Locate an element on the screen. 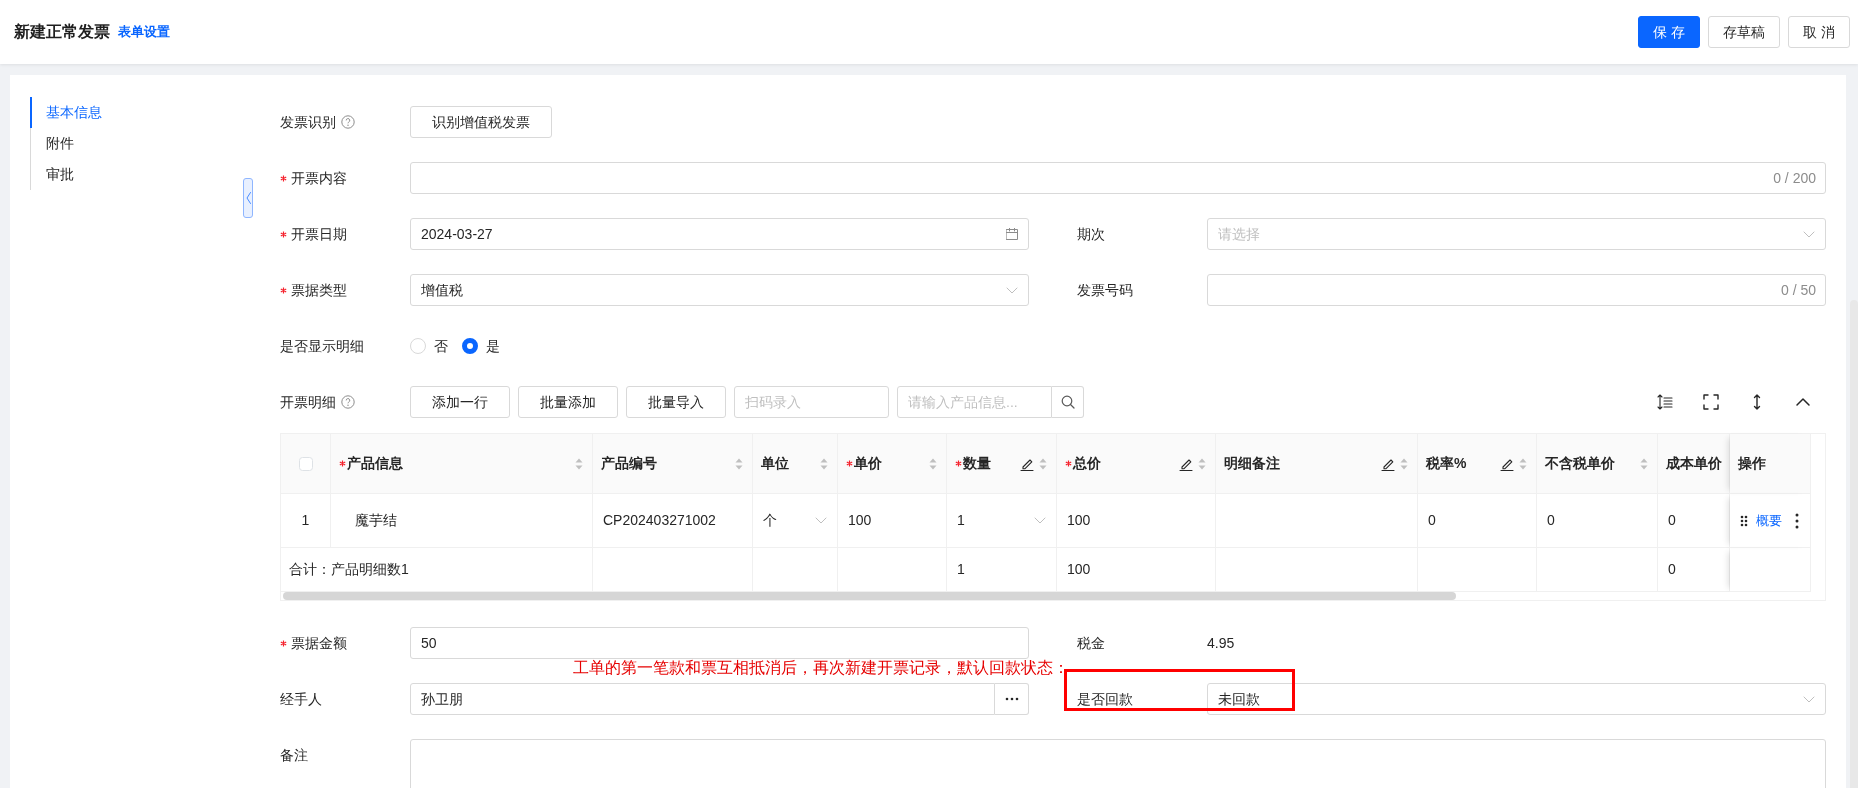 Image resolution: width=1858 pixels, height=788 pixels. column-title: 数量 is located at coordinates (973, 463).